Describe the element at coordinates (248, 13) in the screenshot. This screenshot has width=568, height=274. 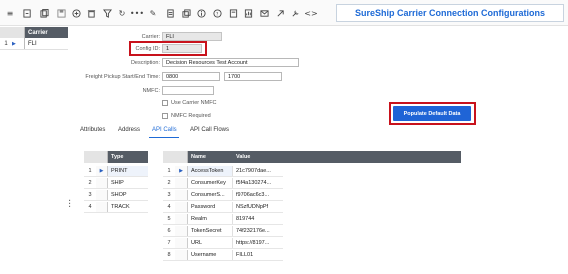
I see `report-icon` at that location.